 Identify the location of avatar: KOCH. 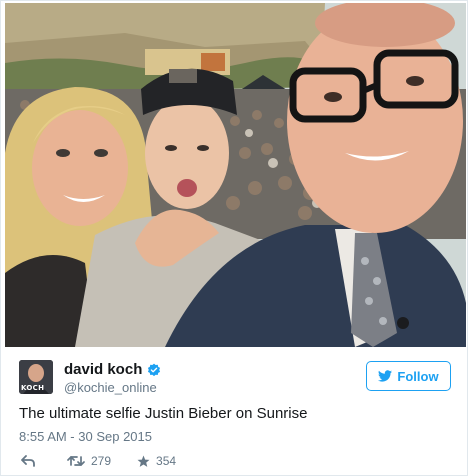
(36, 377).